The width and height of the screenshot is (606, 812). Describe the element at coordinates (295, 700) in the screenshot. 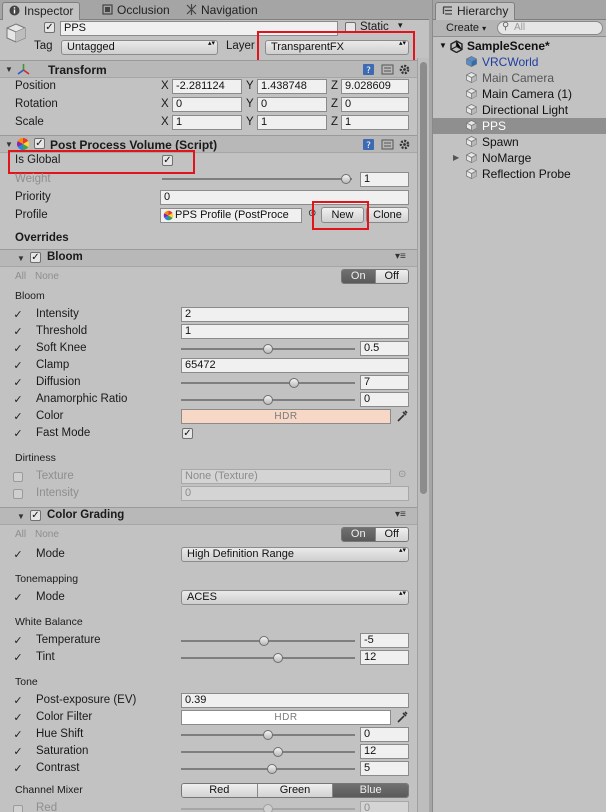

I see `postexposure-field: 0.39` at that location.